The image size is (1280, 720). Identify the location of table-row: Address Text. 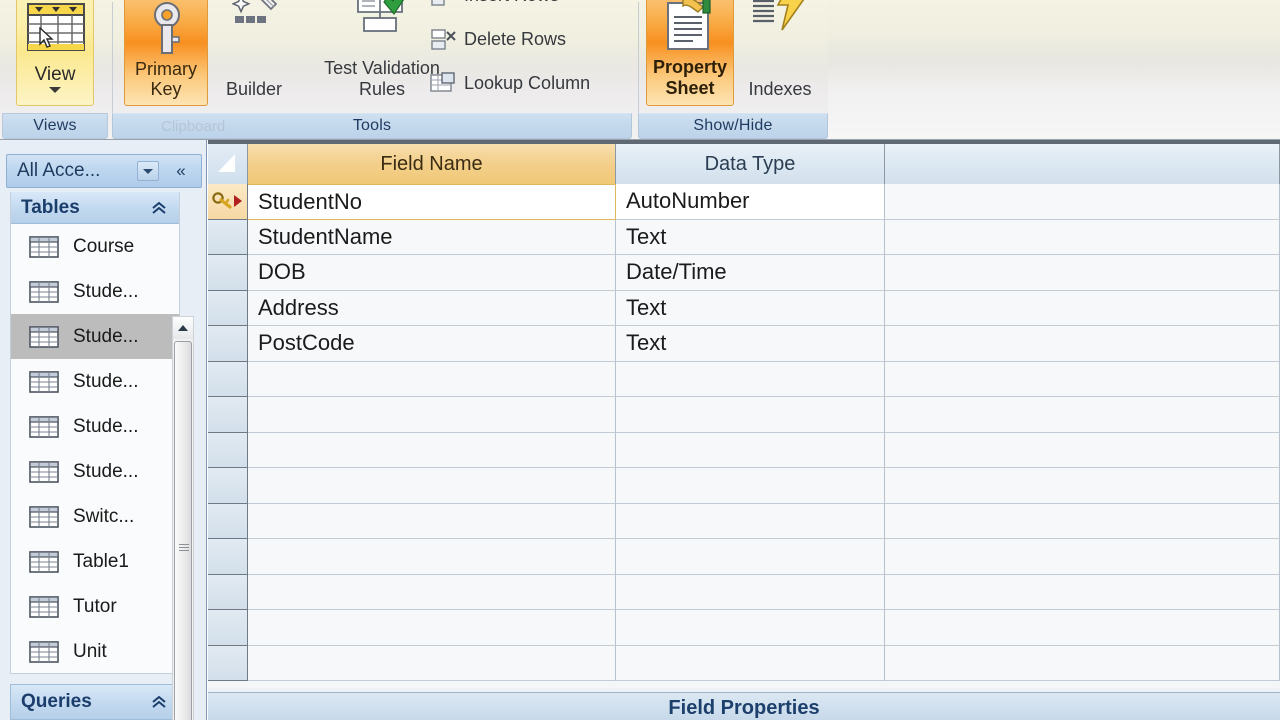
(744, 308).